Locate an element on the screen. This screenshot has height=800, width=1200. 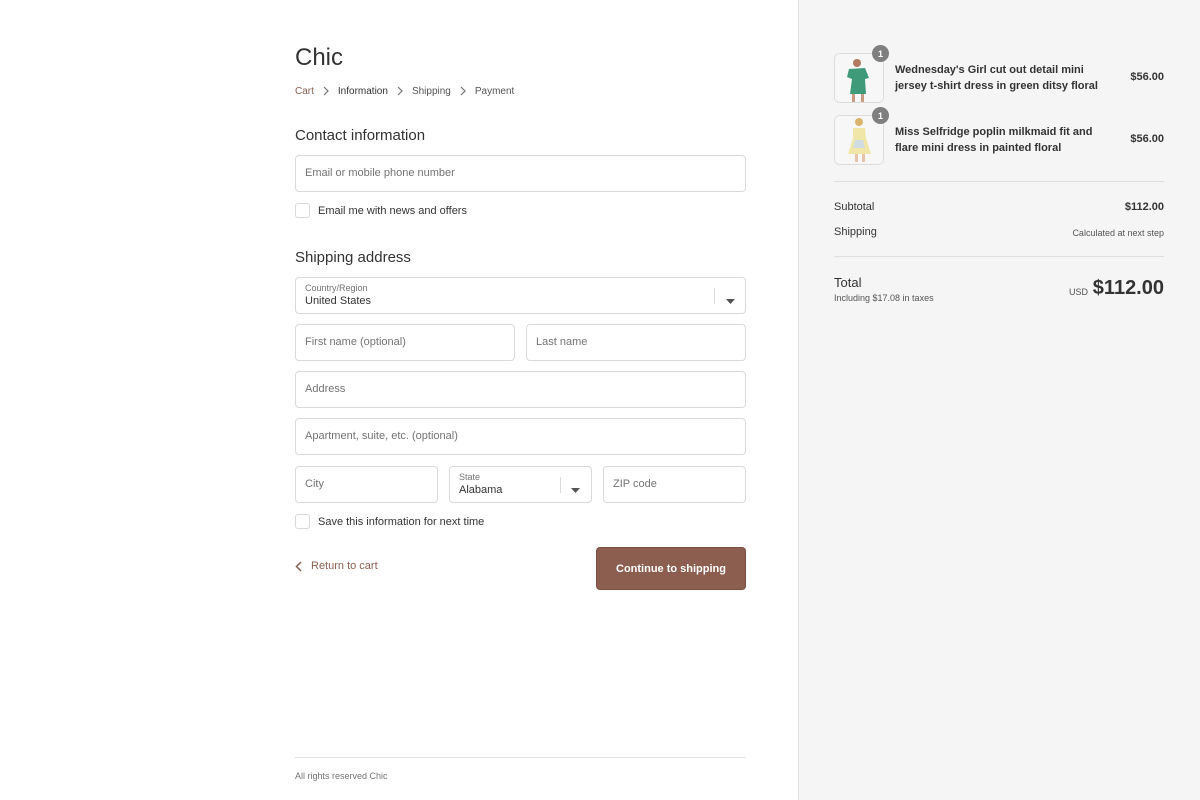
shipping-value: Calculated at next step is located at coordinates (1118, 233).